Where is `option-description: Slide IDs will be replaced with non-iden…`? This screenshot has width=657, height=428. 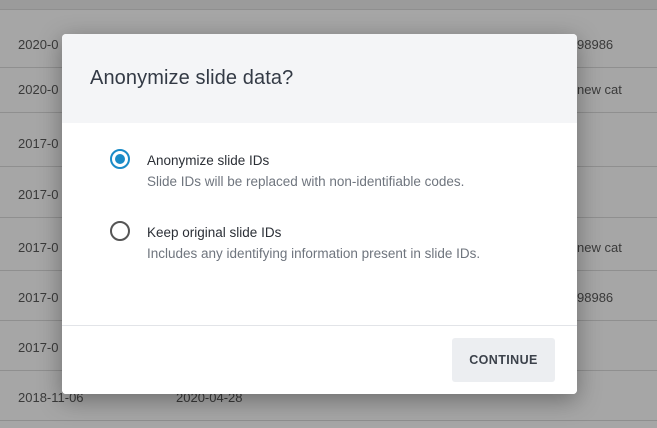 option-description: Slide IDs will be replaced with non-iden… is located at coordinates (306, 181).